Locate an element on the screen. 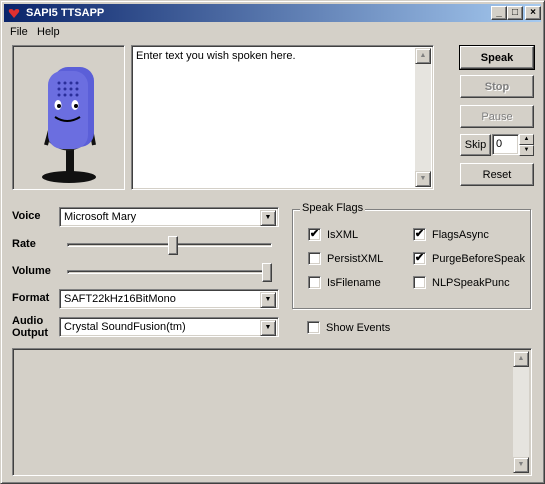  flag-isxml-checkbox: ✔ IsXML is located at coordinates (333, 234).